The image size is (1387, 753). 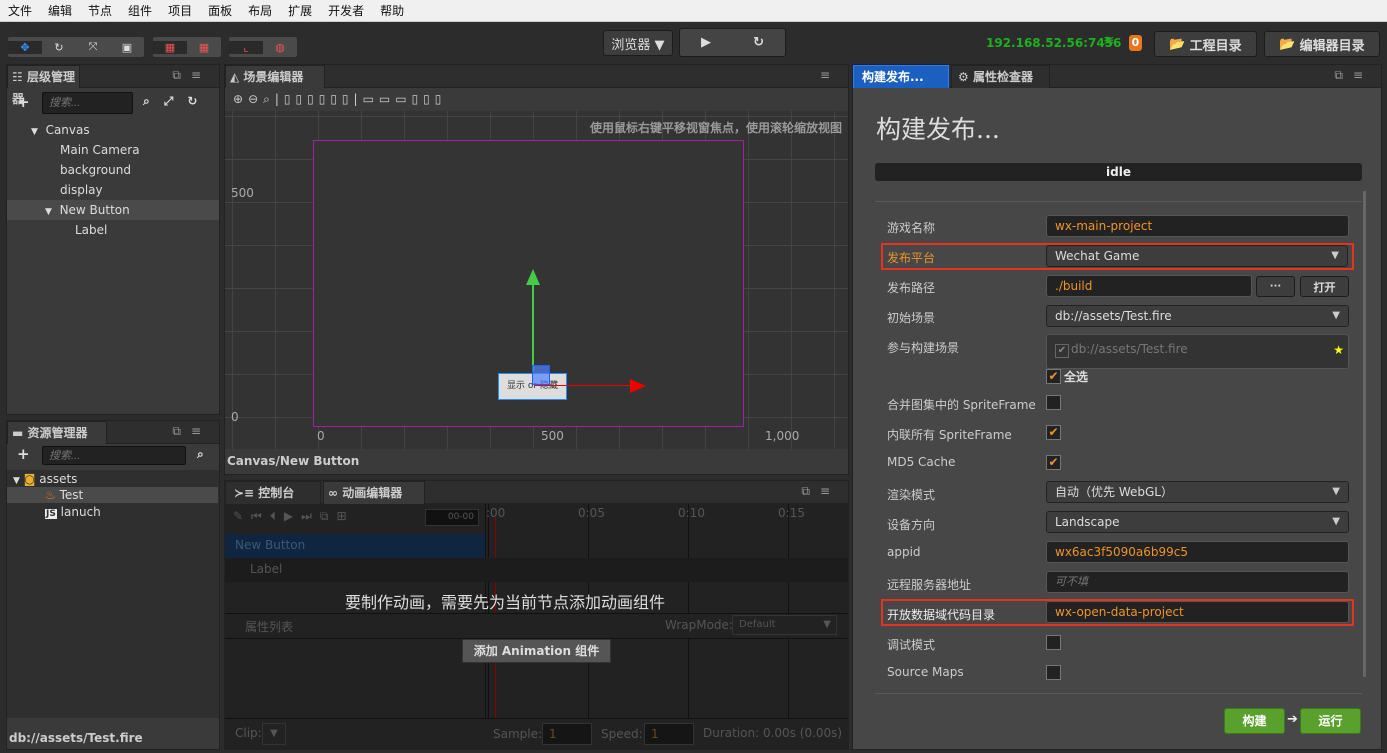 I want to click on tree-node: Main Camera, so click(x=100, y=150).